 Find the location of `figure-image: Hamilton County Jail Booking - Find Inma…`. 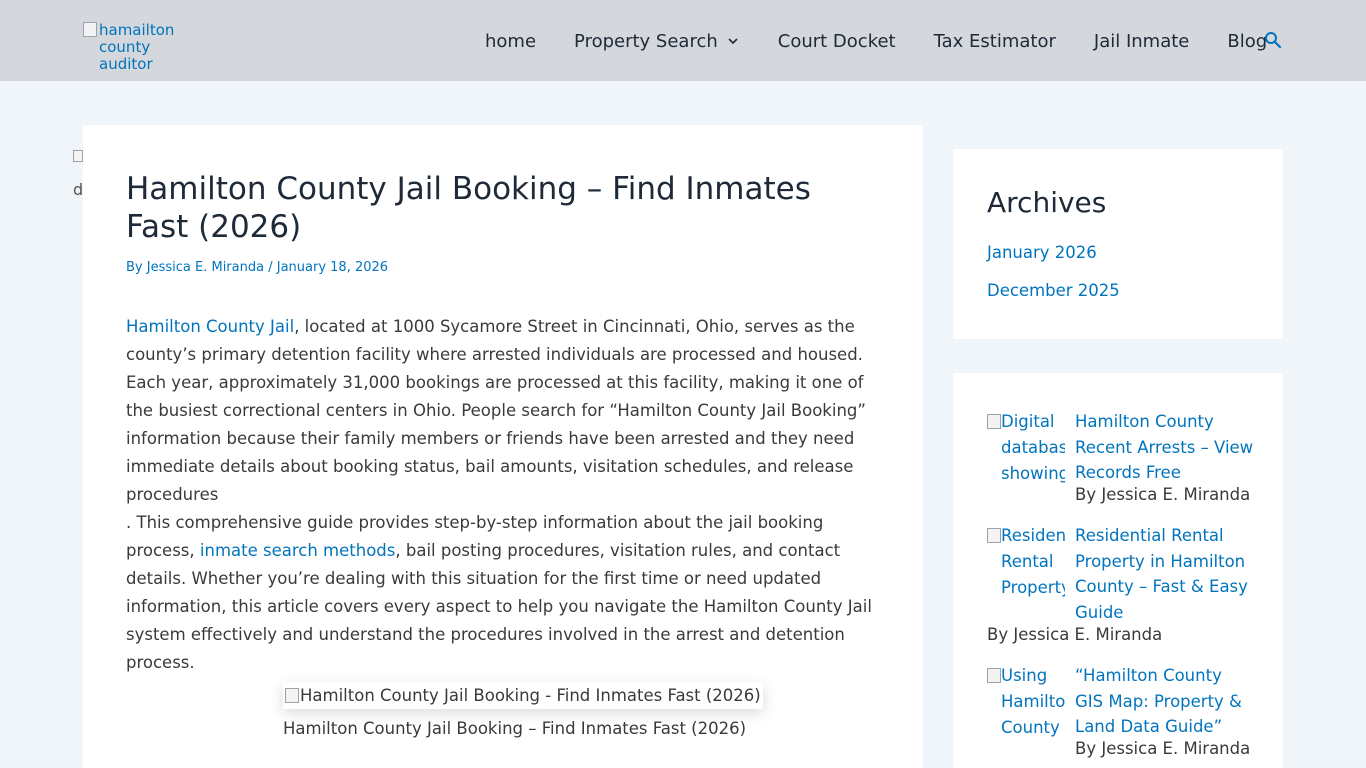

figure-image: Hamilton County Jail Booking - Find Inma… is located at coordinates (523, 695).